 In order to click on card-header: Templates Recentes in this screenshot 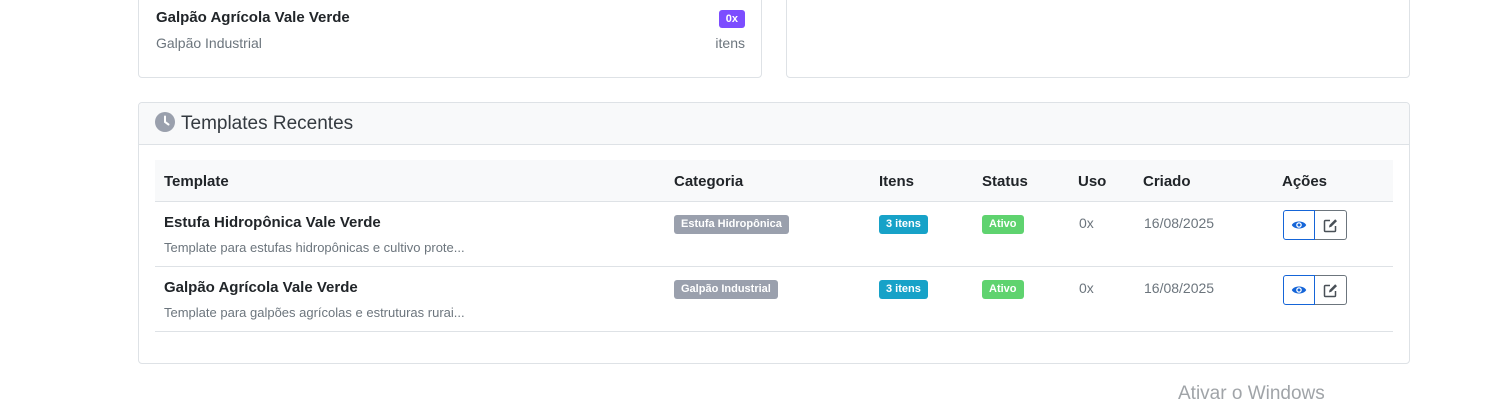, I will do `click(774, 124)`.